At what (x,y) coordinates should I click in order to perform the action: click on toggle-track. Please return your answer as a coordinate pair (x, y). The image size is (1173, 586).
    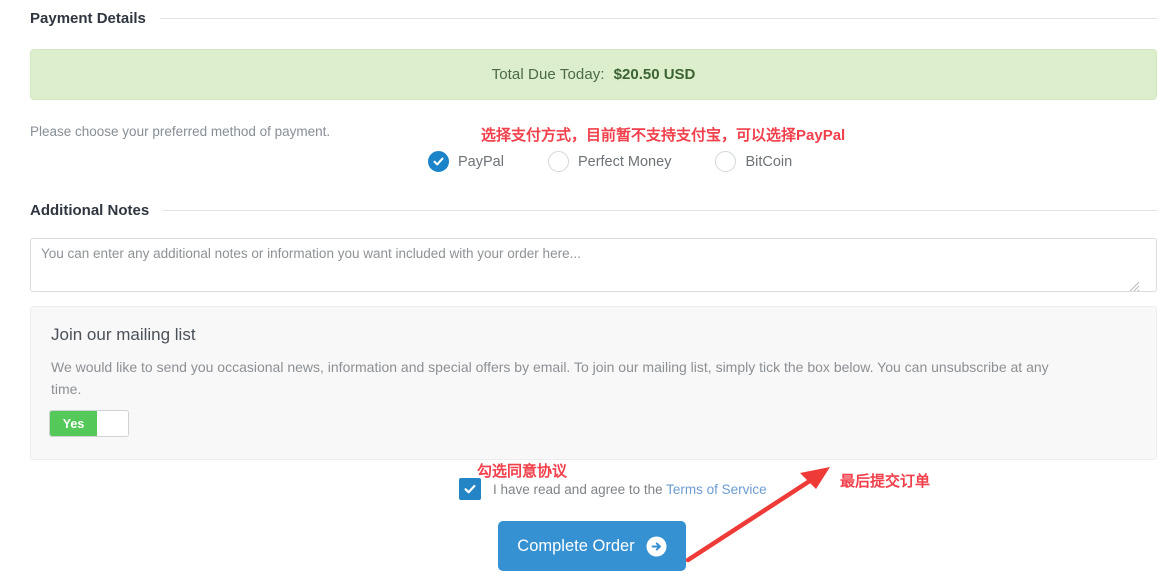
    Looking at the image, I should click on (112, 423).